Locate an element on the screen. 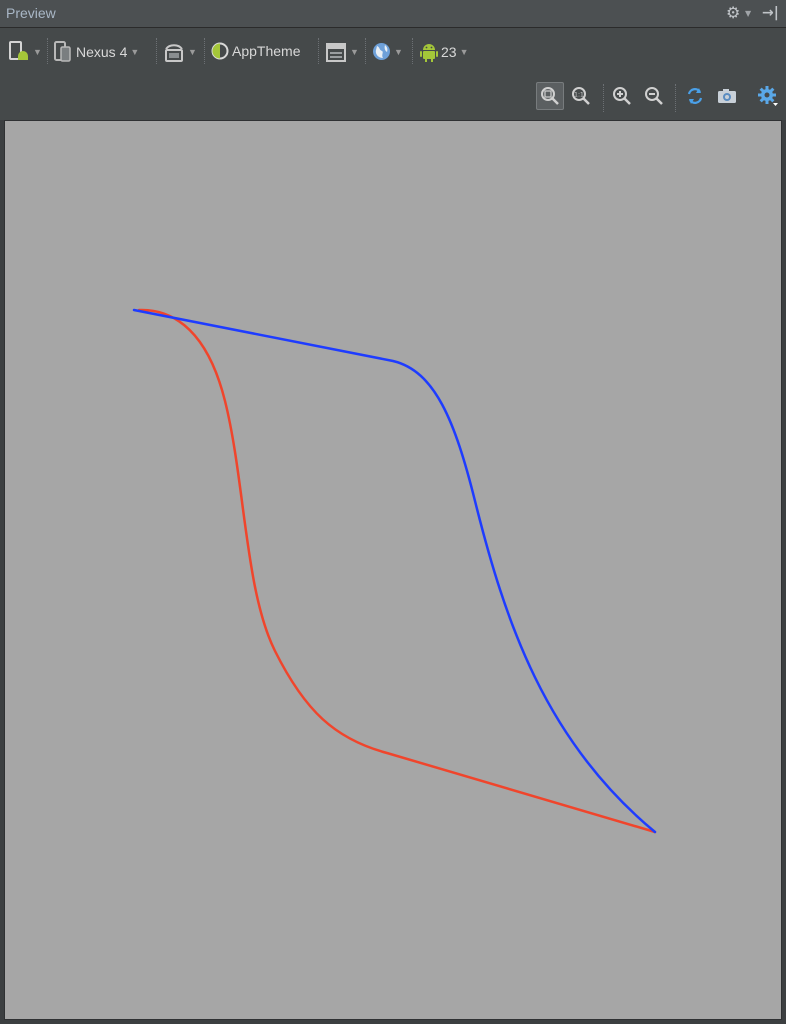 The width and height of the screenshot is (786, 1024). device-label: Nexus 4 is located at coordinates (102, 52).